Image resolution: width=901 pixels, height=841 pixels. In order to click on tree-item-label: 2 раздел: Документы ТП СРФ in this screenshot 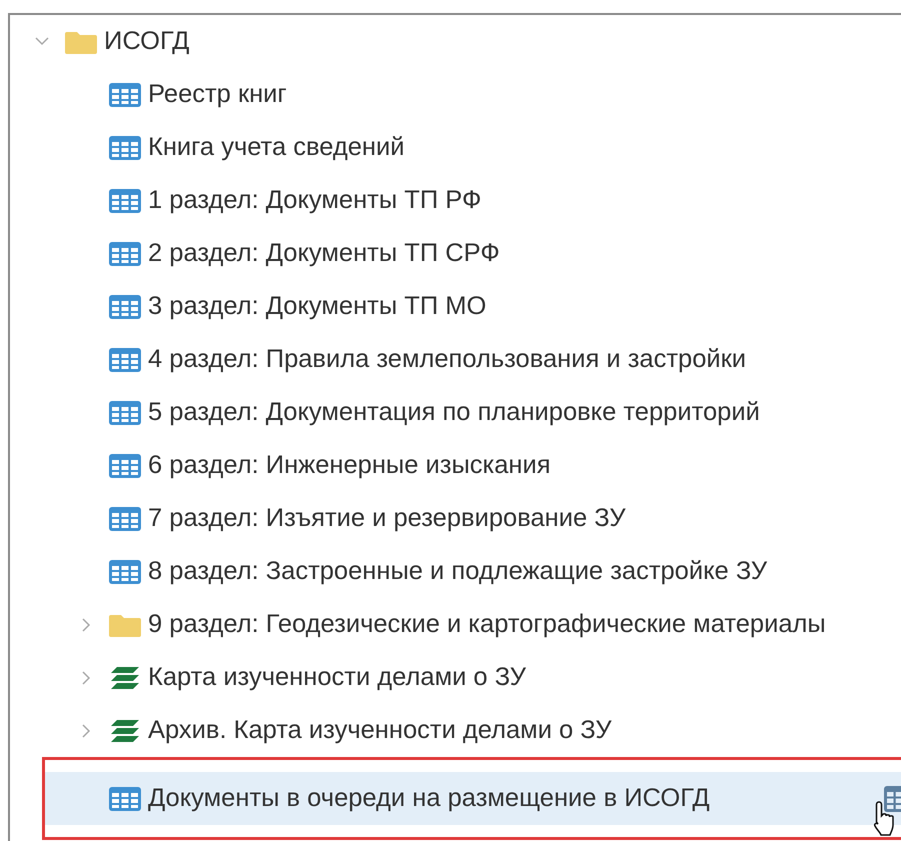, I will do `click(324, 253)`.